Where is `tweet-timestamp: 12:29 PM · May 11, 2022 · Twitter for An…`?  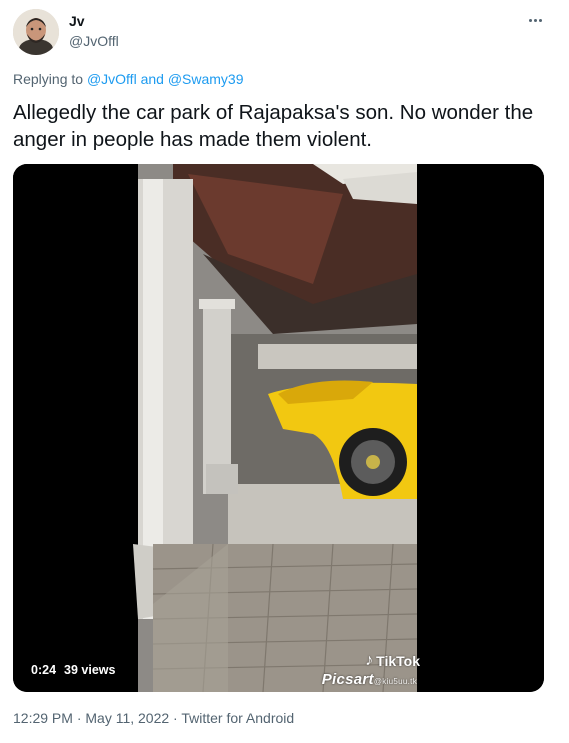
tweet-timestamp: 12:29 PM · May 11, 2022 · Twitter for An… is located at coordinates (153, 718).